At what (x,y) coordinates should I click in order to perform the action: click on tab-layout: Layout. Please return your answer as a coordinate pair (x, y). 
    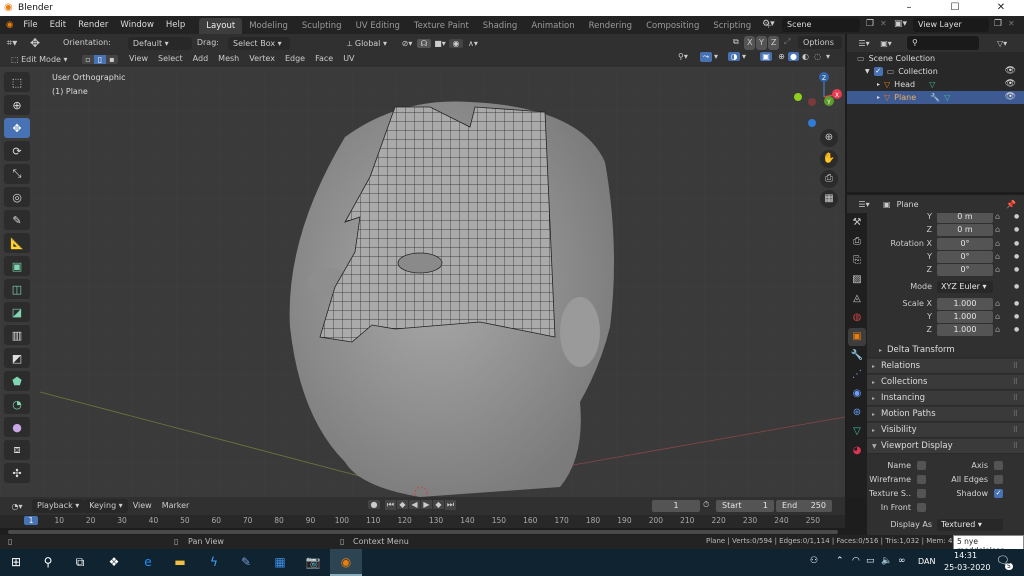
    Looking at the image, I should click on (221, 26).